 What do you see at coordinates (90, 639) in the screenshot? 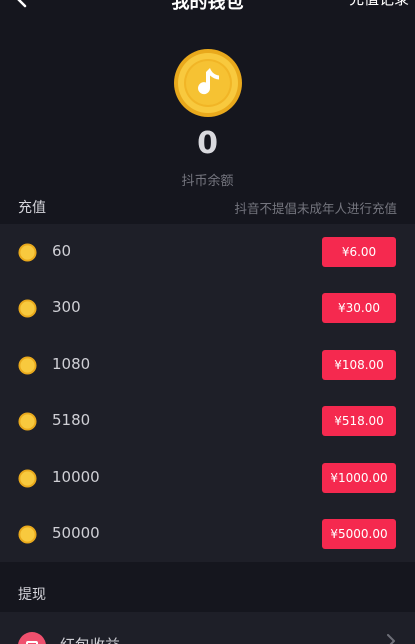
I see `red-packet-earnings-label: 红包收益` at bounding box center [90, 639].